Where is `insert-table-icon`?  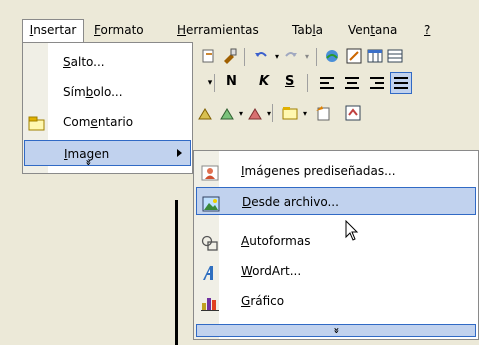 insert-table-icon is located at coordinates (375, 56).